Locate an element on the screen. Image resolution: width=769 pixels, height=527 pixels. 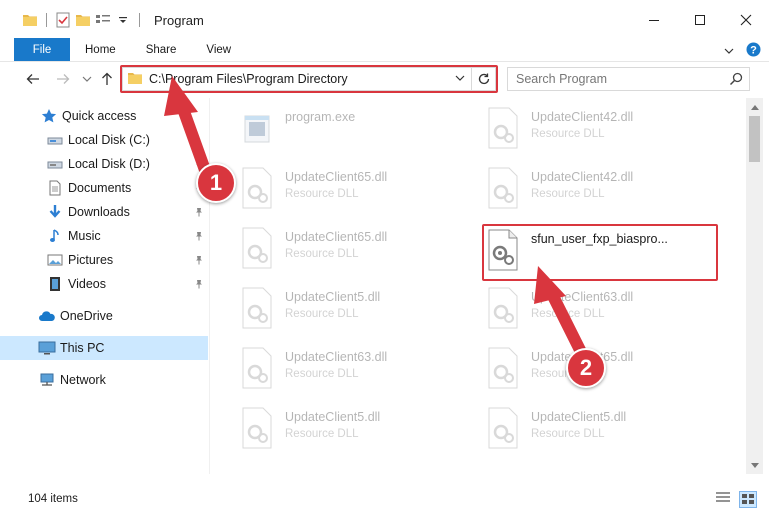
help-icon: ? is located at coordinates (753, 51).